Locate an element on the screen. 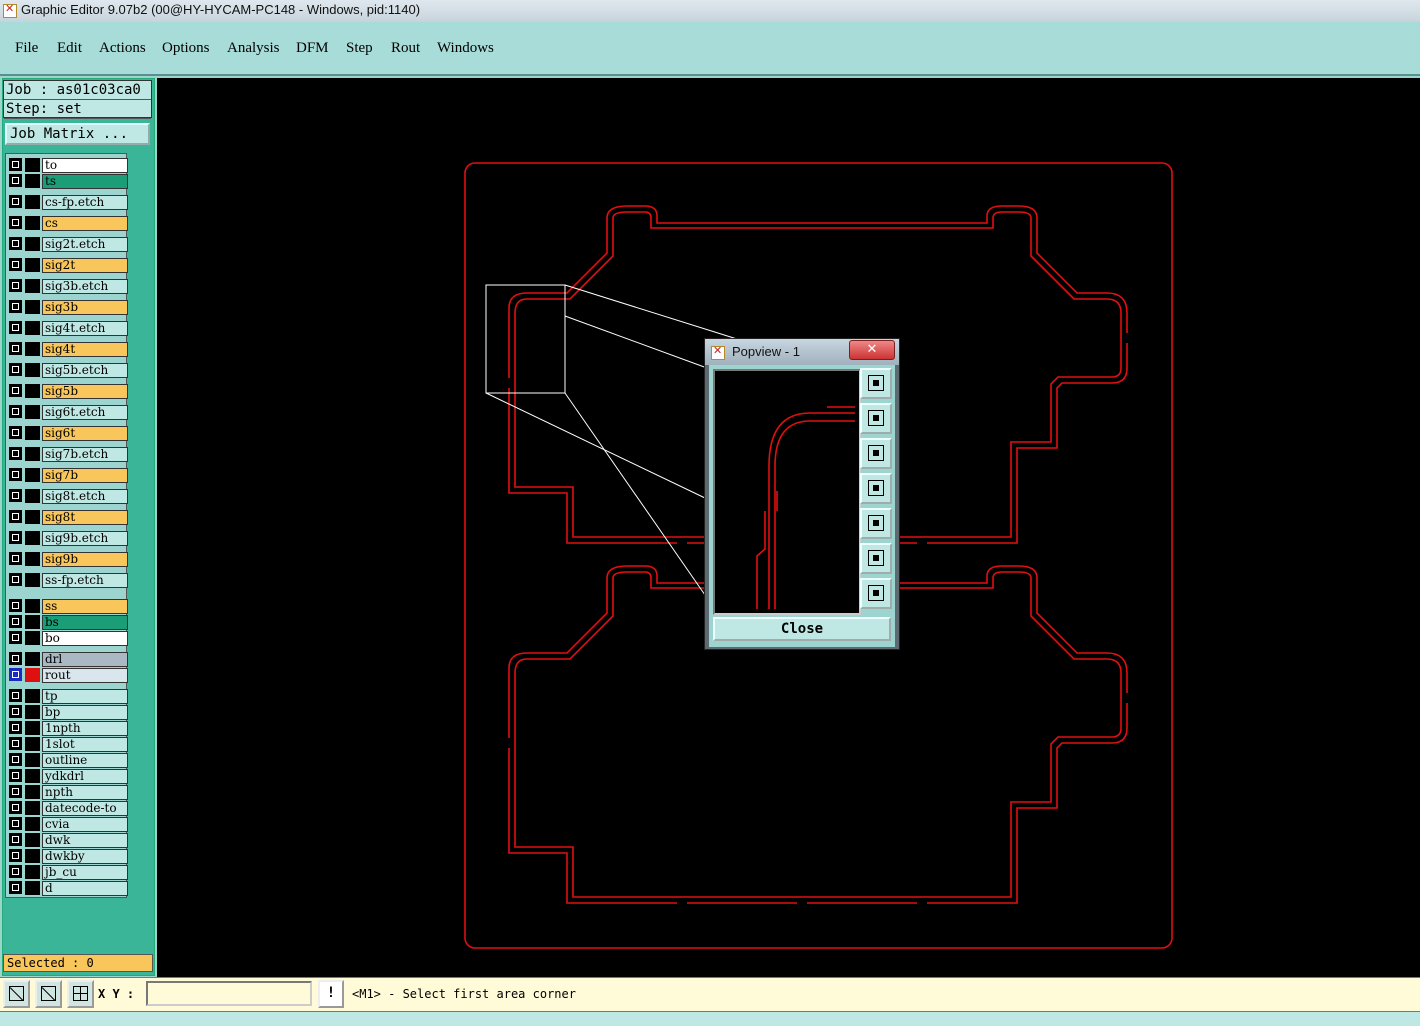 This screenshot has height=1026, width=1420. popview-pan-left-icon is located at coordinates (876, 488).